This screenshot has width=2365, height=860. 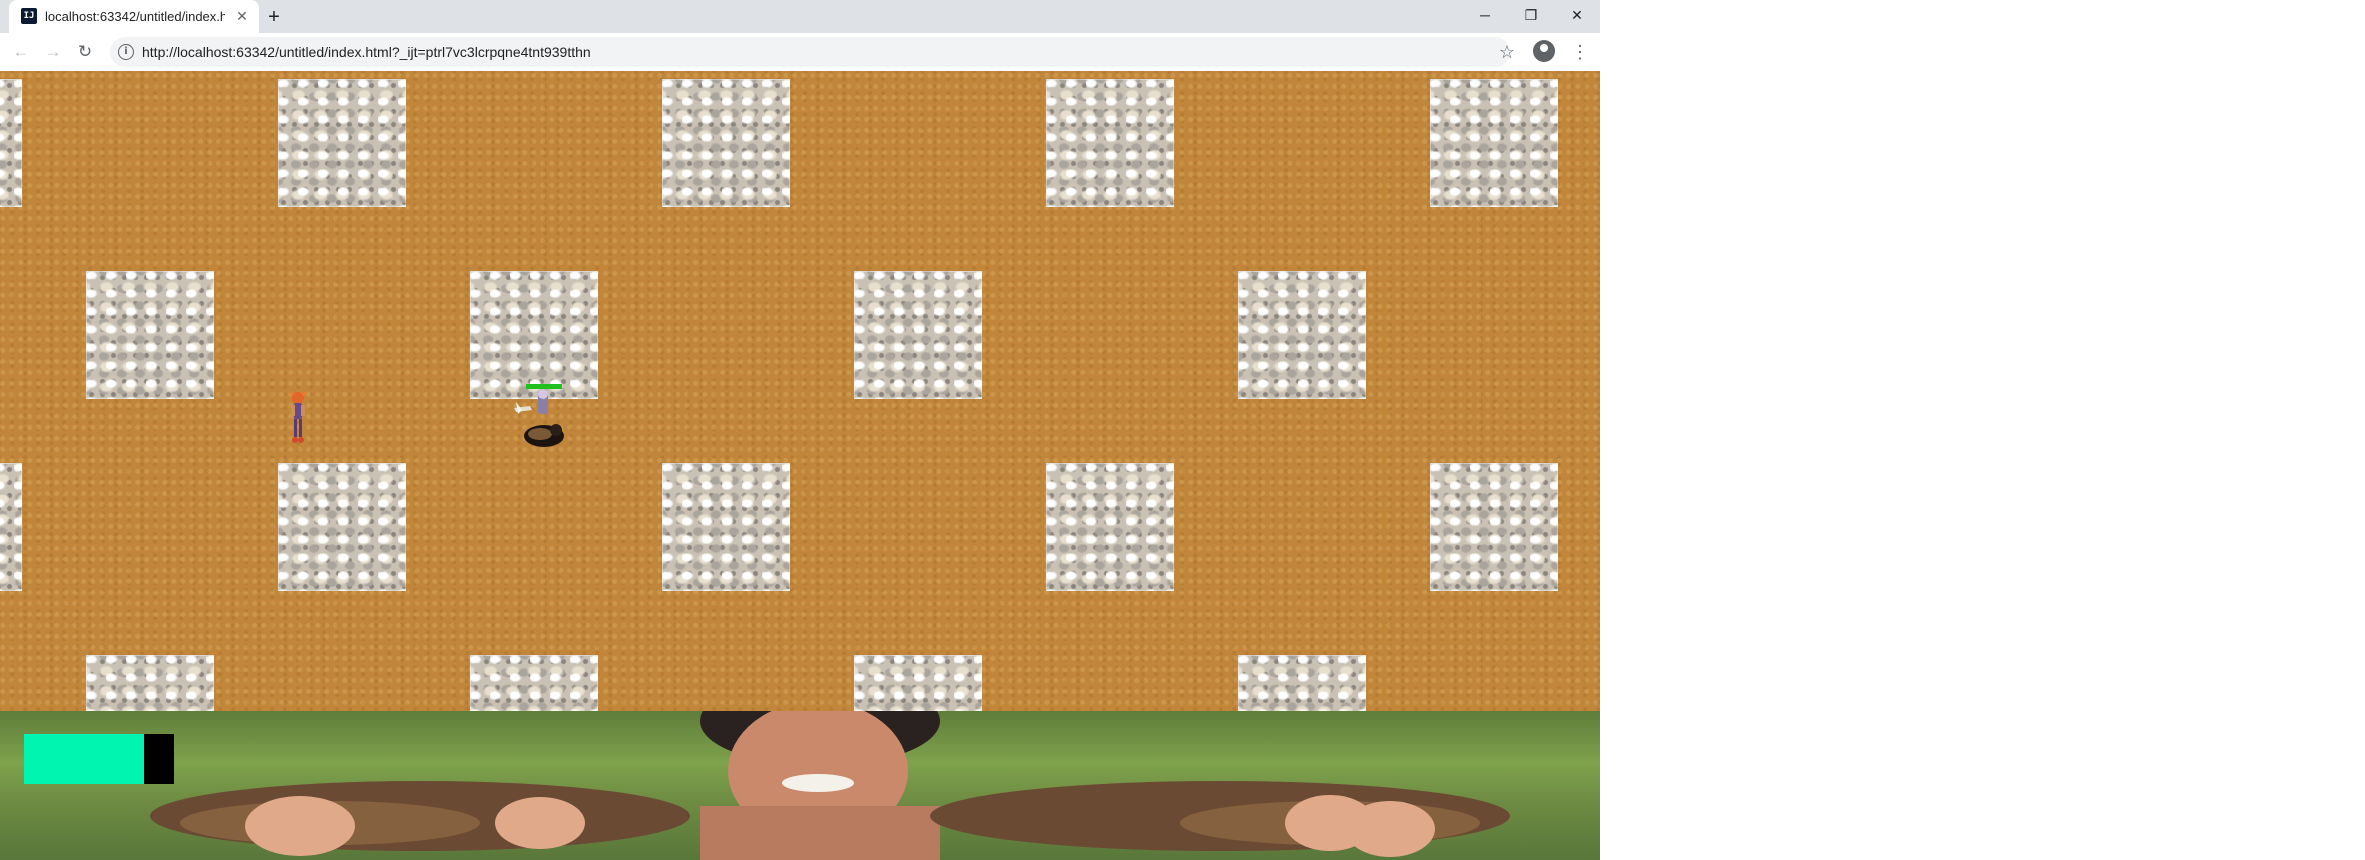 What do you see at coordinates (126, 52) in the screenshot?
I see `info-icon: i` at bounding box center [126, 52].